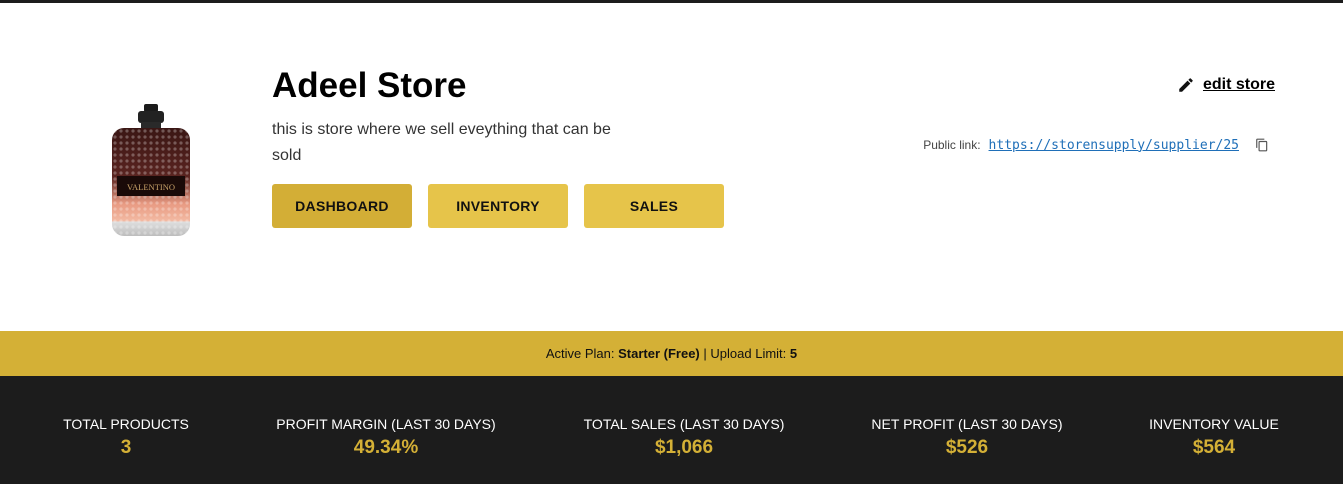  I want to click on sales-button: SALES, so click(654, 206).